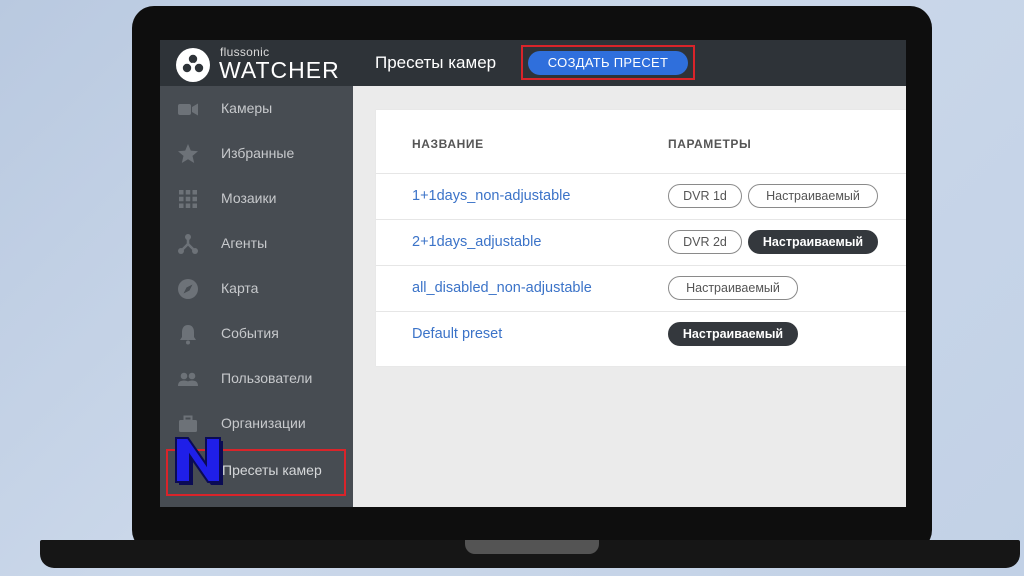 This screenshot has width=1024, height=576. Describe the element at coordinates (188, 199) in the screenshot. I see `grid-icon` at that location.